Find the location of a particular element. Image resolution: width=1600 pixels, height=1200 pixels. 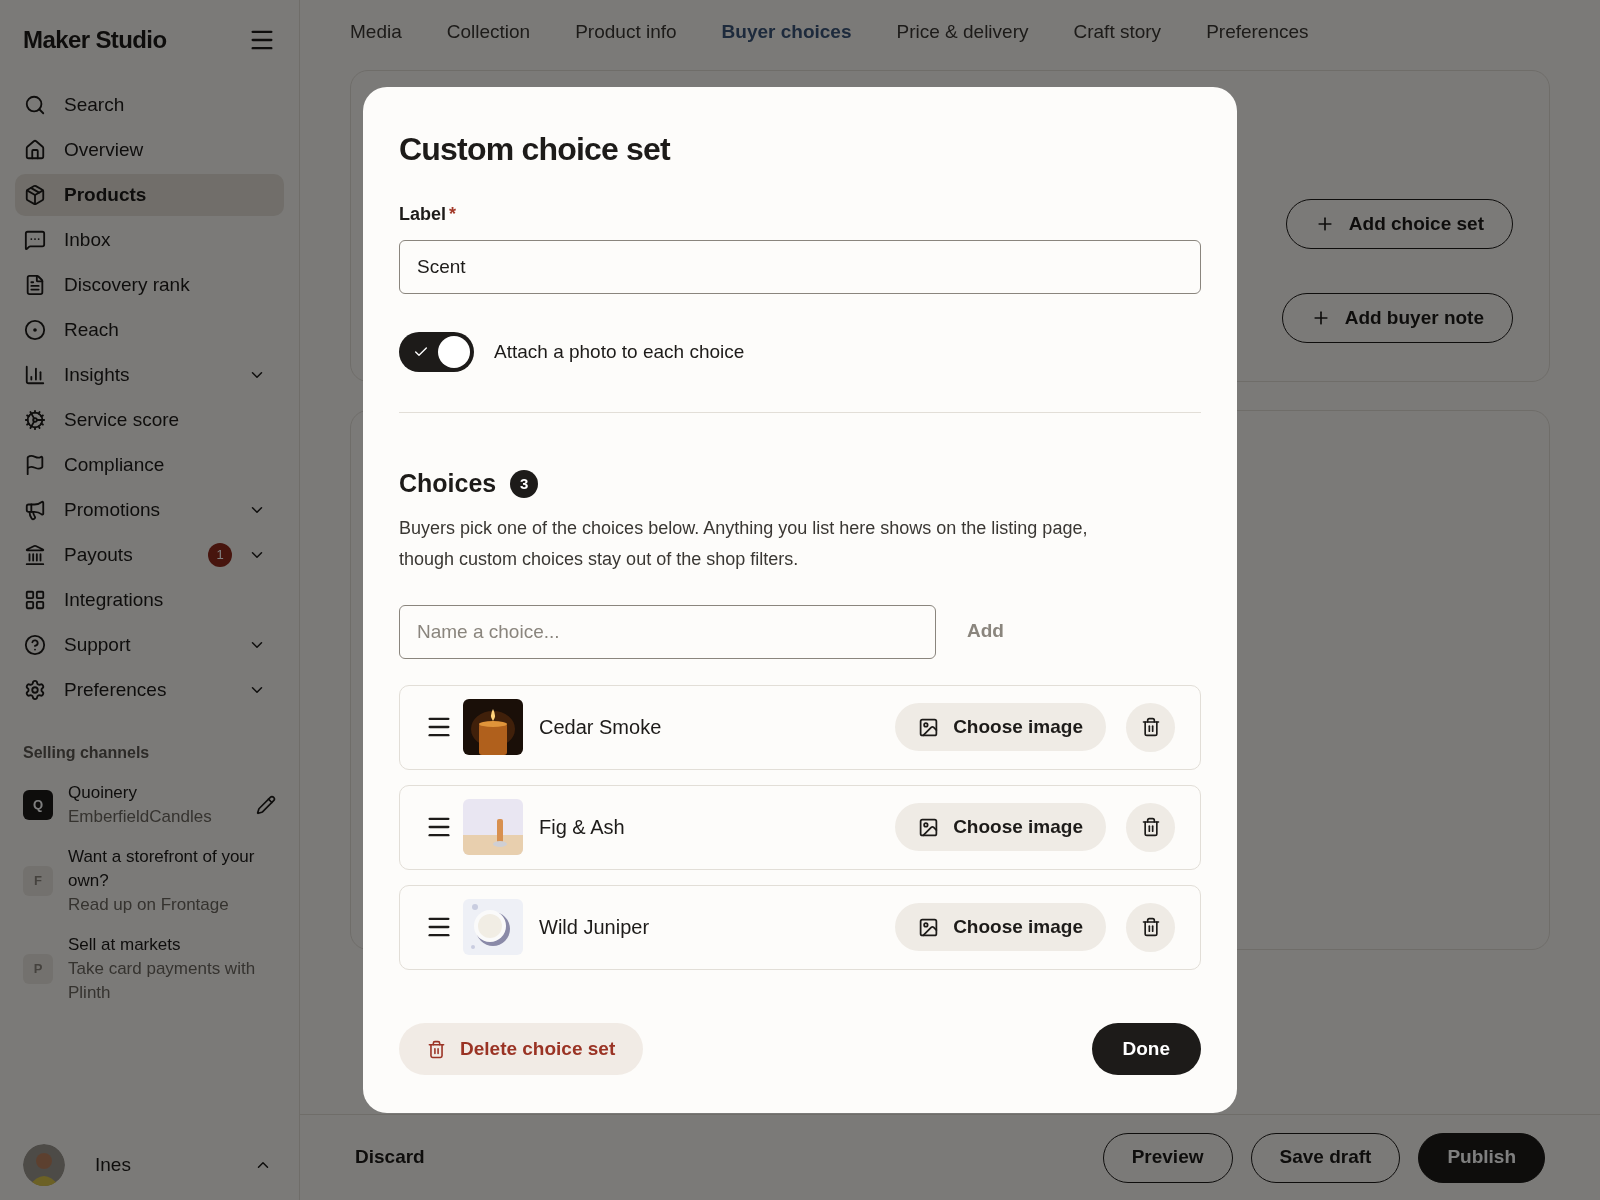

sidebar-item: Preferences is located at coordinates (149, 690).